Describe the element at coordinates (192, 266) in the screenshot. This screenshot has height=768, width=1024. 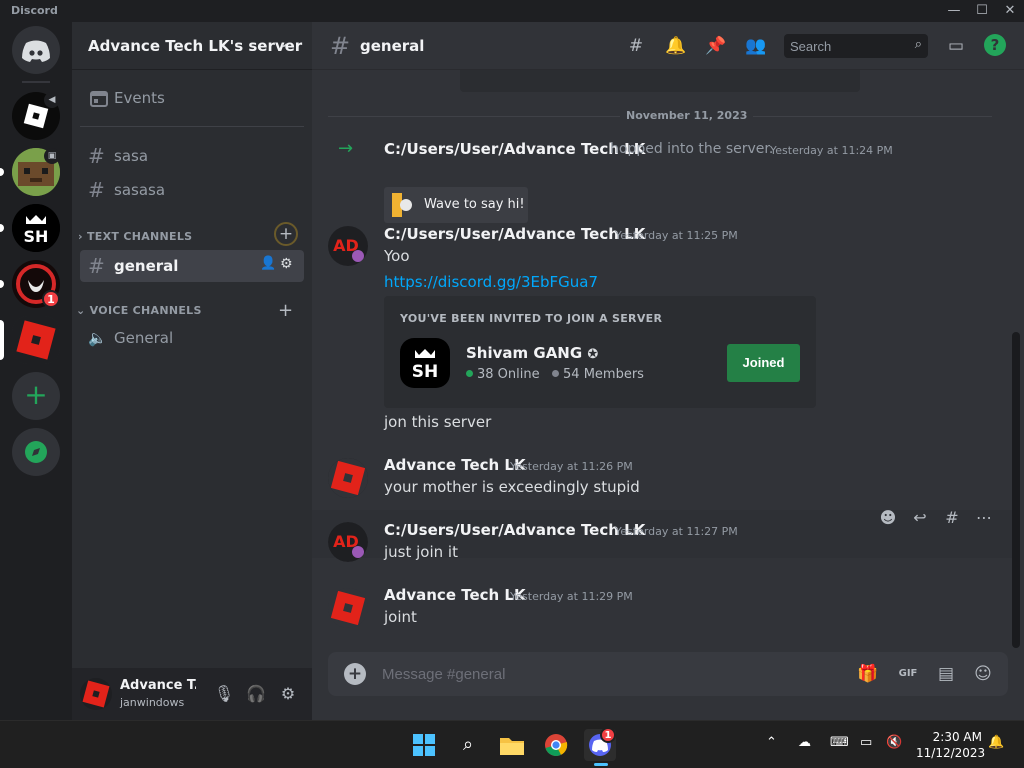
I see `channel-general: # general 👤 ⚙` at that location.